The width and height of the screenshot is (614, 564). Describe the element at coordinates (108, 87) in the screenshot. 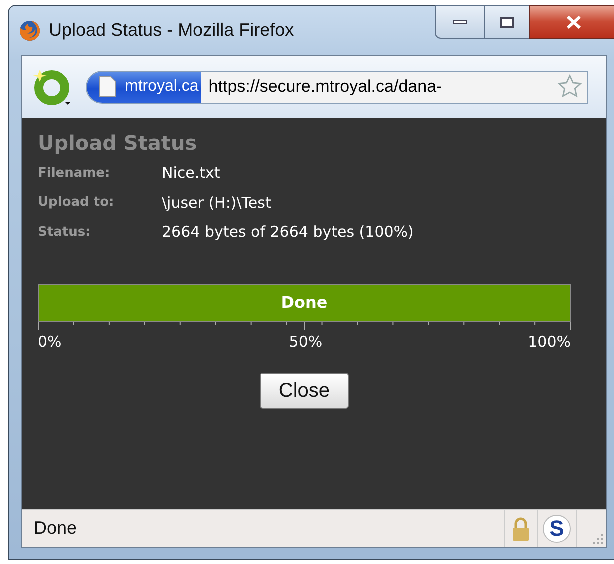

I see `page-icon` at that location.